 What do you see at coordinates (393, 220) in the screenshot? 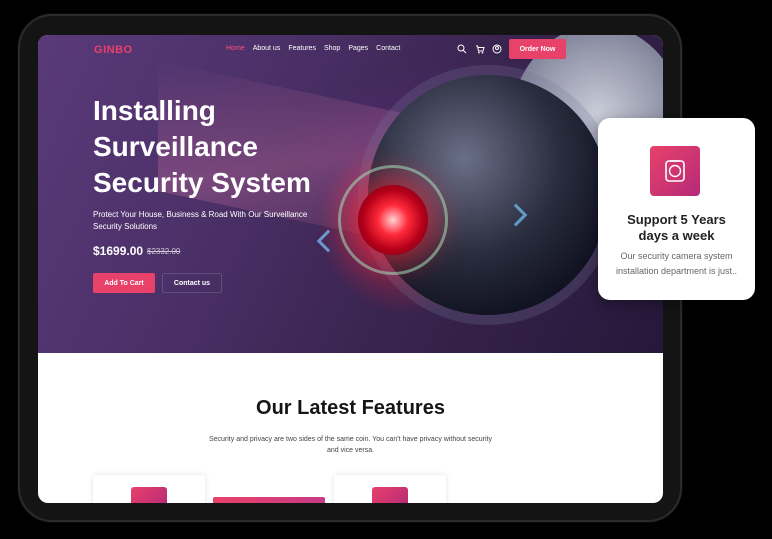
I see `camera-lens` at bounding box center [393, 220].